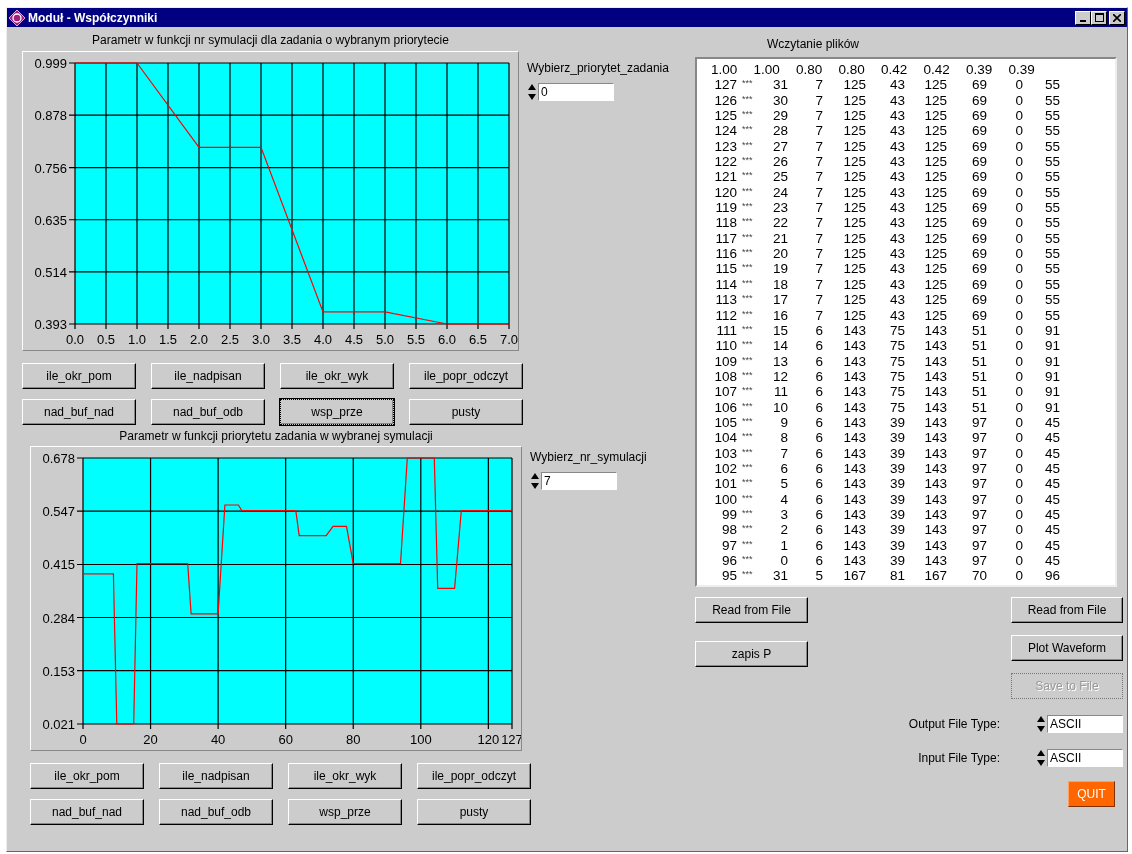  I want to click on tick-label: 0.393, so click(50, 324).